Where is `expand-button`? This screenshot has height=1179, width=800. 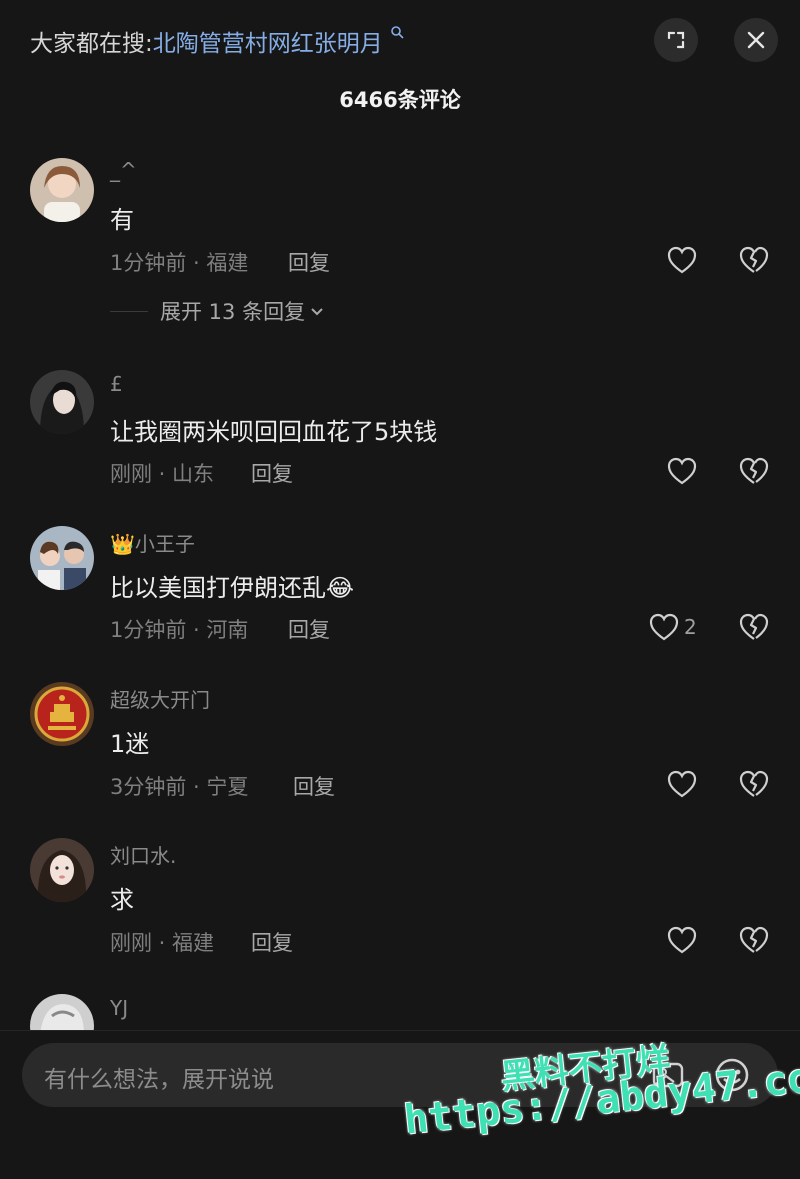
expand-button is located at coordinates (676, 40).